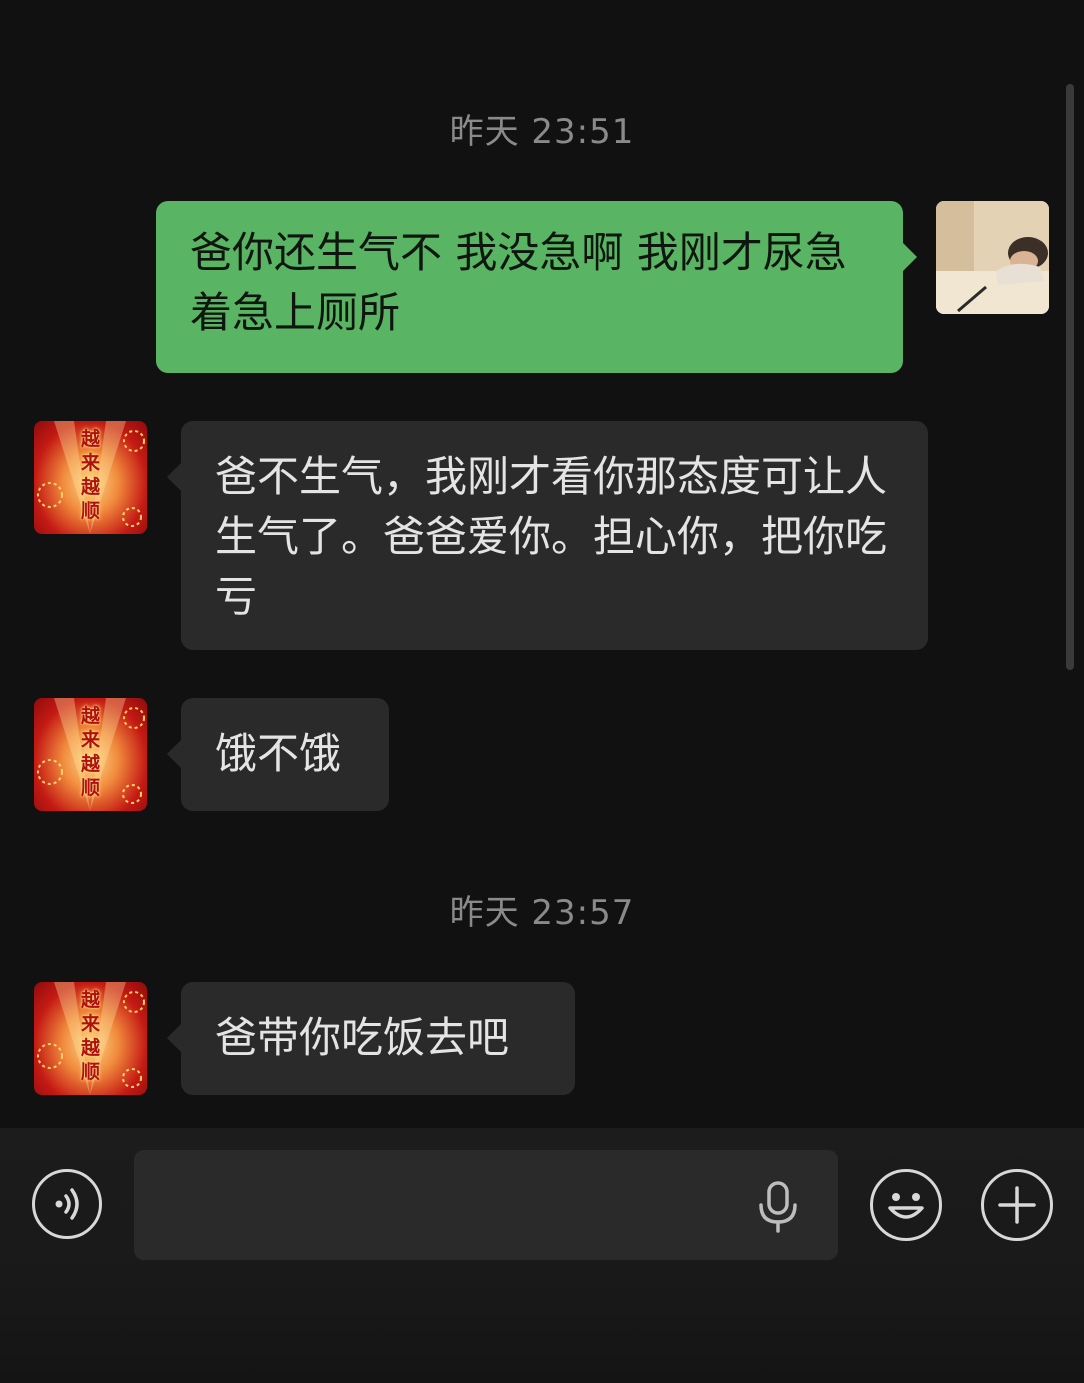 This screenshot has width=1084, height=1383. What do you see at coordinates (1070, 377) in the screenshot?
I see `scrollbar` at bounding box center [1070, 377].